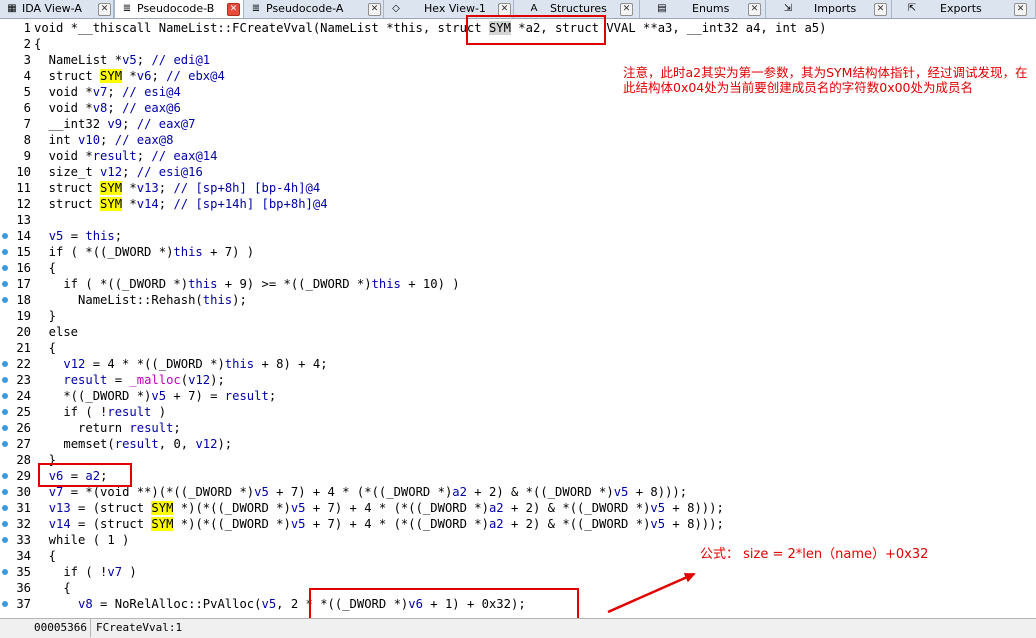 The width and height of the screenshot is (1036, 638). I want to click on status-location: FCreateVval:1, so click(139, 627).